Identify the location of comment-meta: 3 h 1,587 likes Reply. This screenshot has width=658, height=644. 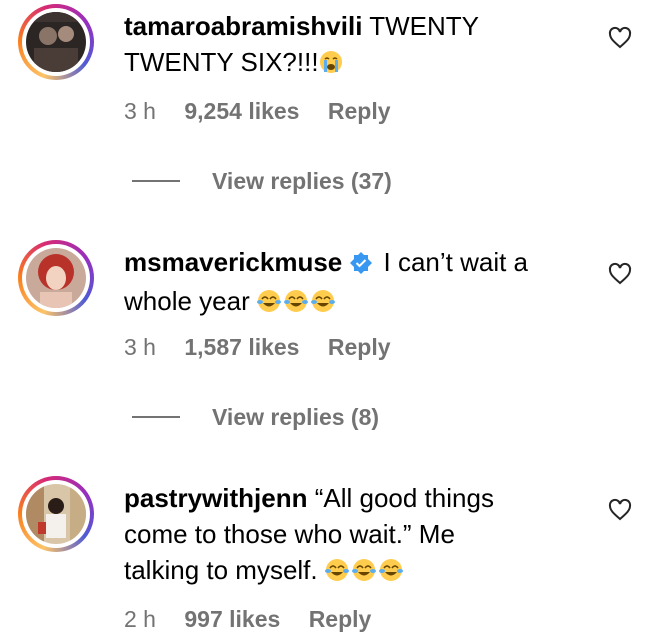
(268, 347).